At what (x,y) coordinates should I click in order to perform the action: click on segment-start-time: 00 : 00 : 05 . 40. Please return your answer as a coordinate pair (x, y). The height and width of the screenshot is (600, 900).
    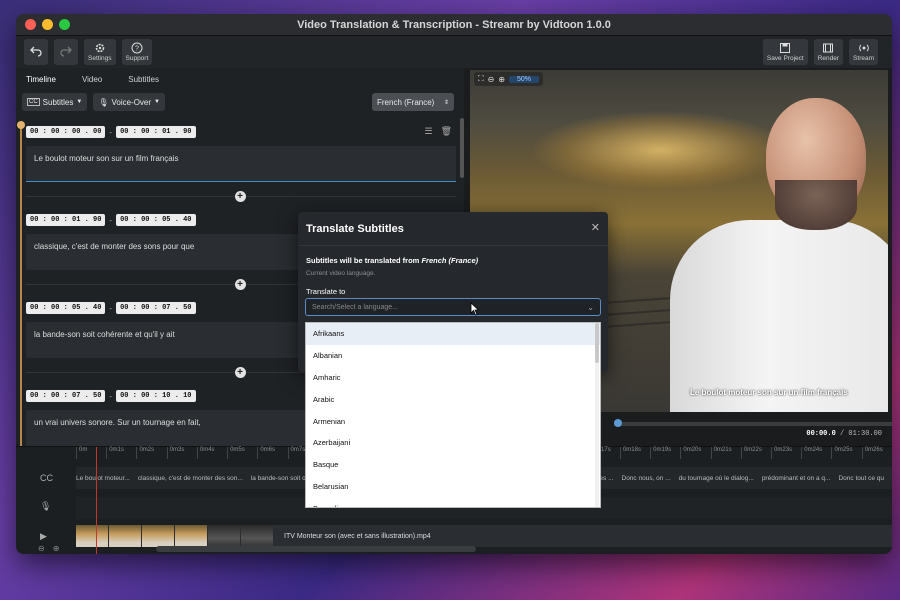
    Looking at the image, I should click on (66, 308).